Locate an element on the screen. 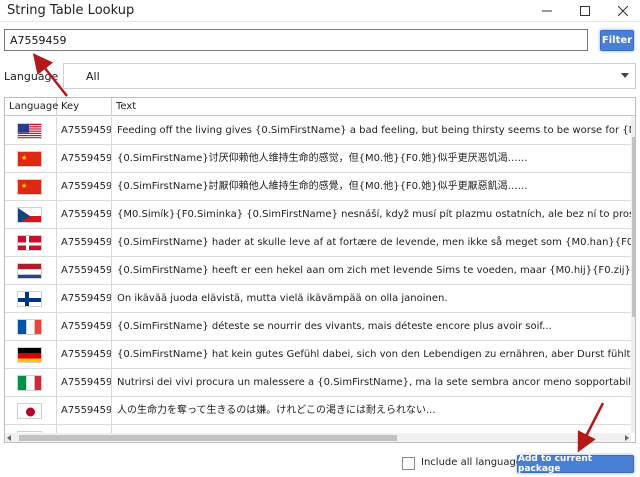  flag-cz-icon is located at coordinates (29, 215).